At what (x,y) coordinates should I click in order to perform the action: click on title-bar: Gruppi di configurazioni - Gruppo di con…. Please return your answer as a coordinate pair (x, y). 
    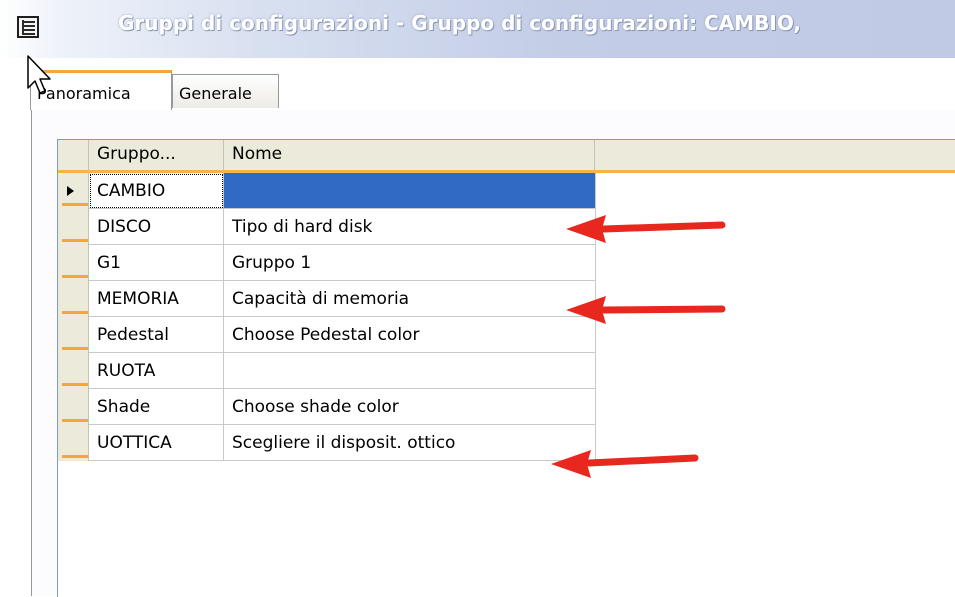
    Looking at the image, I should click on (477, 29).